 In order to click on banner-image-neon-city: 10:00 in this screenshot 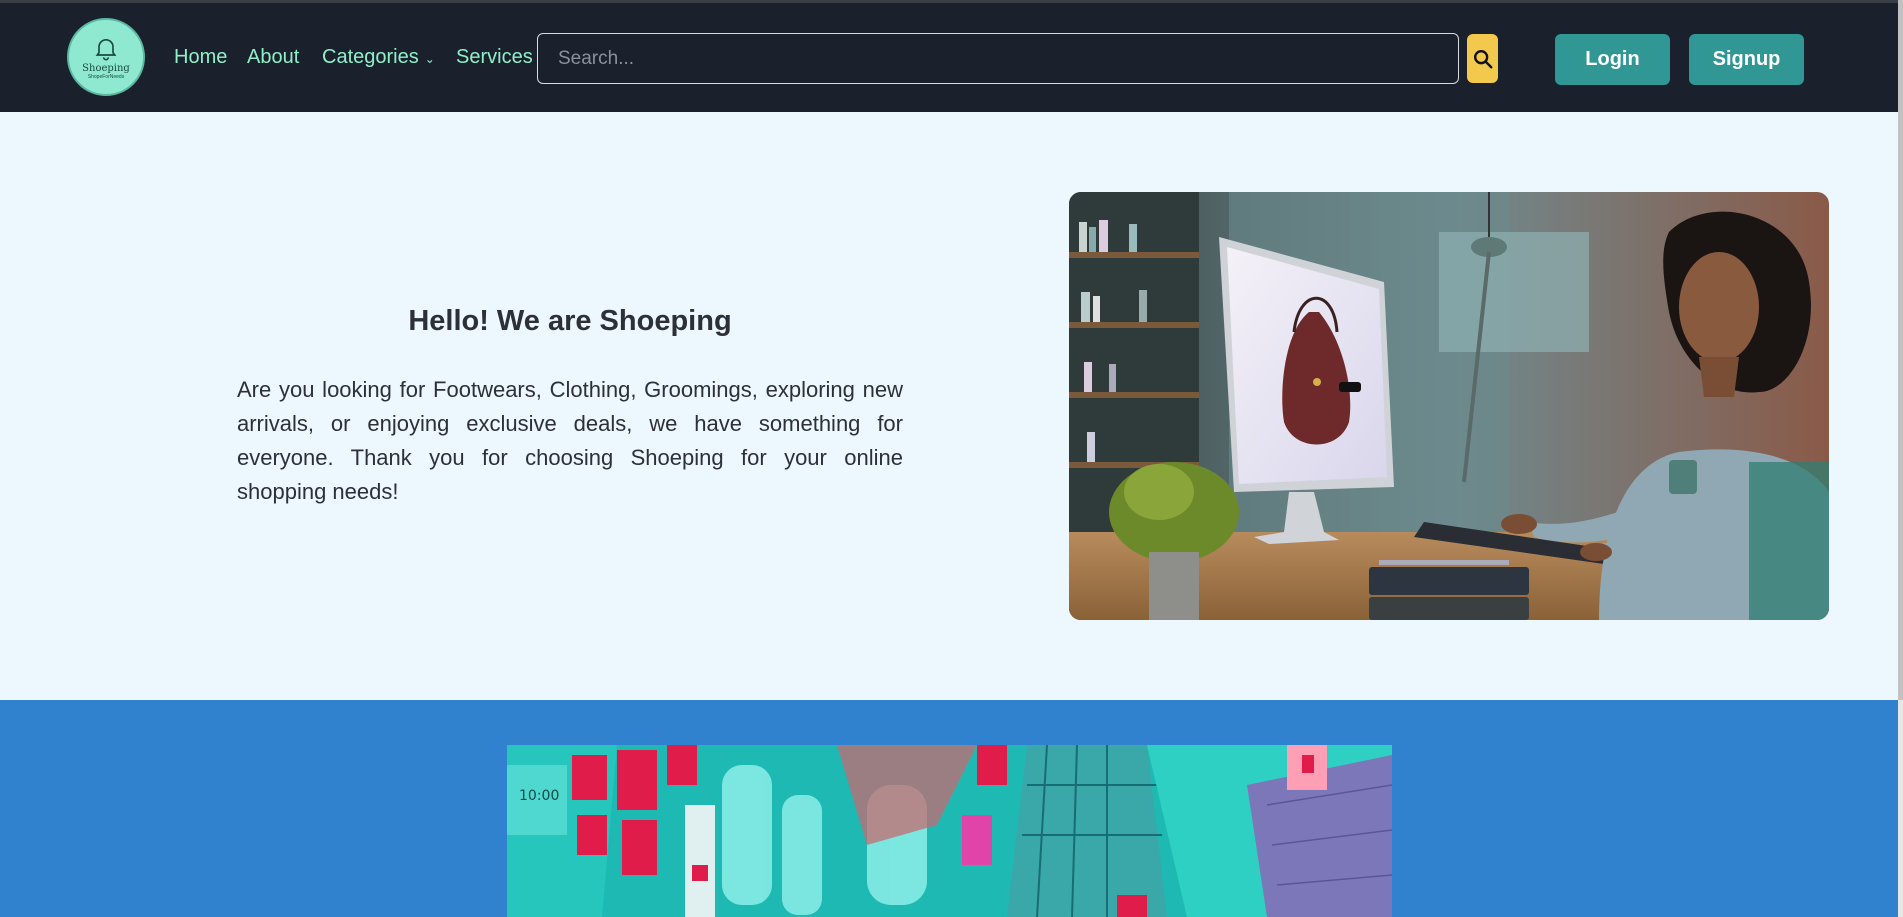, I will do `click(949, 831)`.